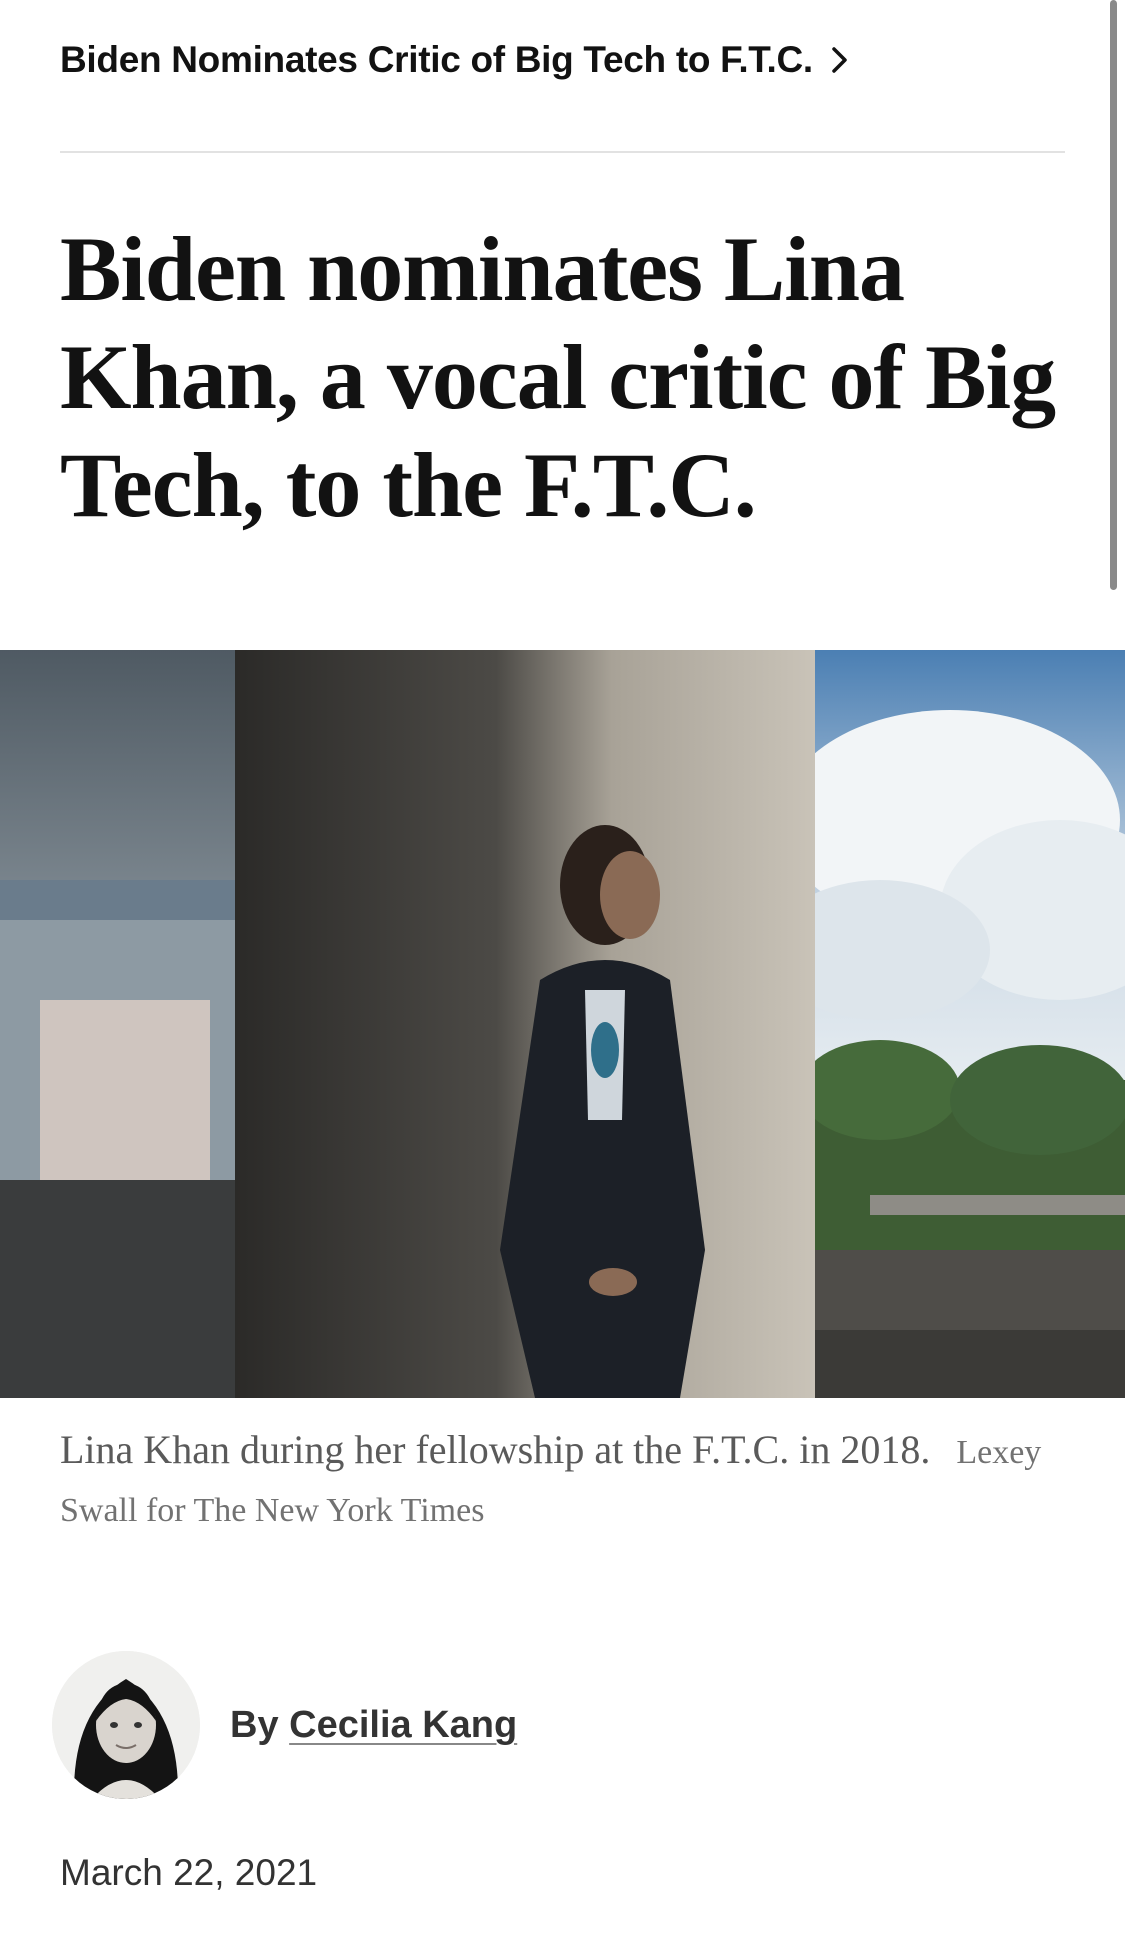 The image size is (1125, 1959). I want to click on author-link: Cecilia Kang, so click(403, 1725).